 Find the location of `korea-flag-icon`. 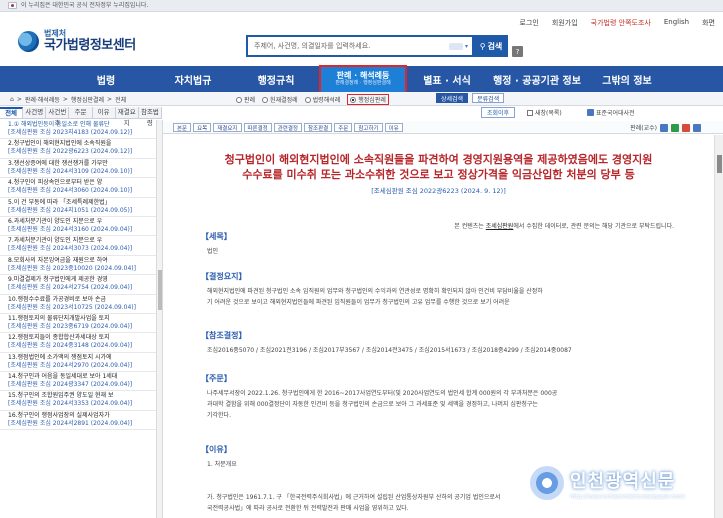

korea-flag-icon is located at coordinates (12, 5).